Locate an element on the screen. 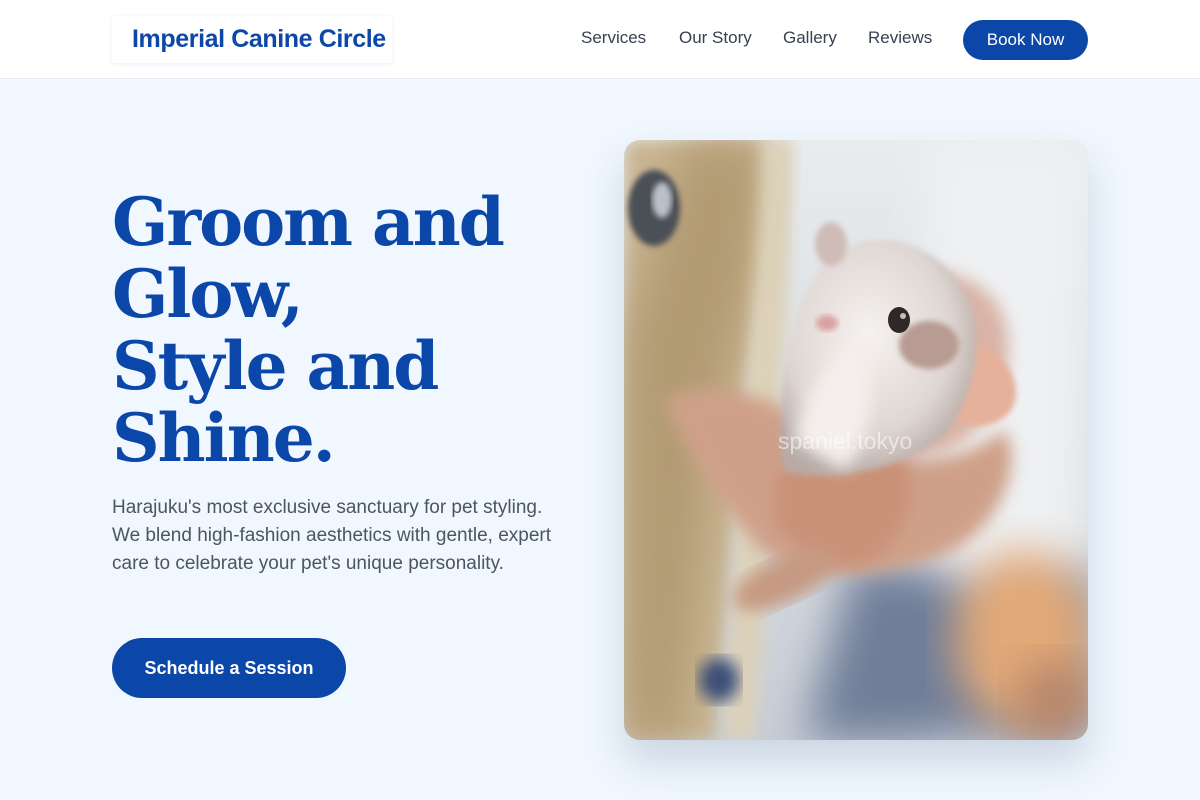  nav-link-reviews: Reviews is located at coordinates (900, 38).